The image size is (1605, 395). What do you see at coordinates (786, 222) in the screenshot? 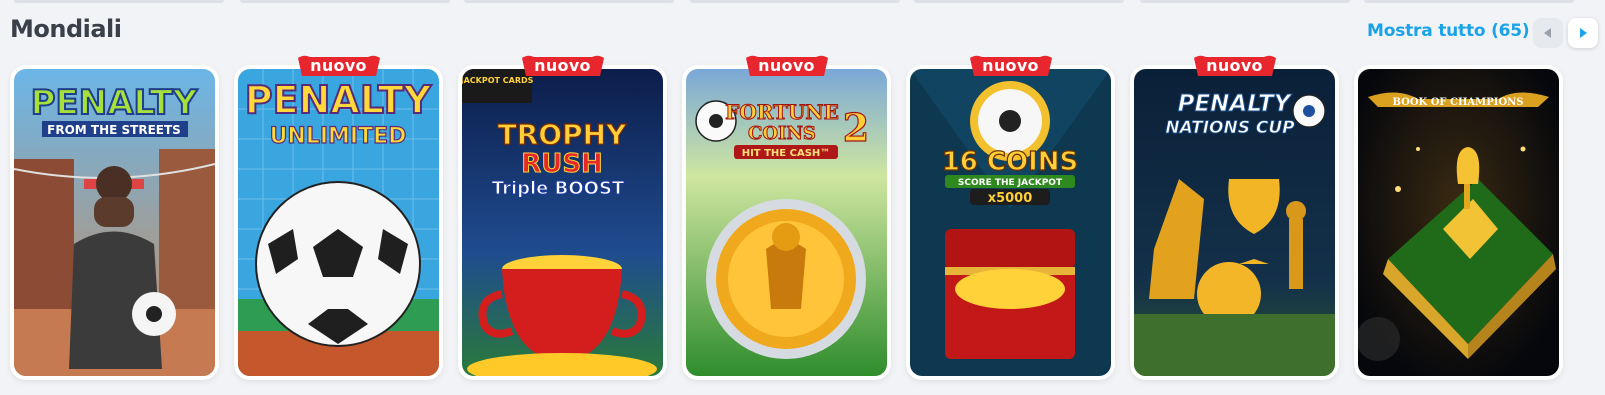
I see `game-thumbnail: FORTUNE COINS 2 HIT THE CASH™` at bounding box center [786, 222].